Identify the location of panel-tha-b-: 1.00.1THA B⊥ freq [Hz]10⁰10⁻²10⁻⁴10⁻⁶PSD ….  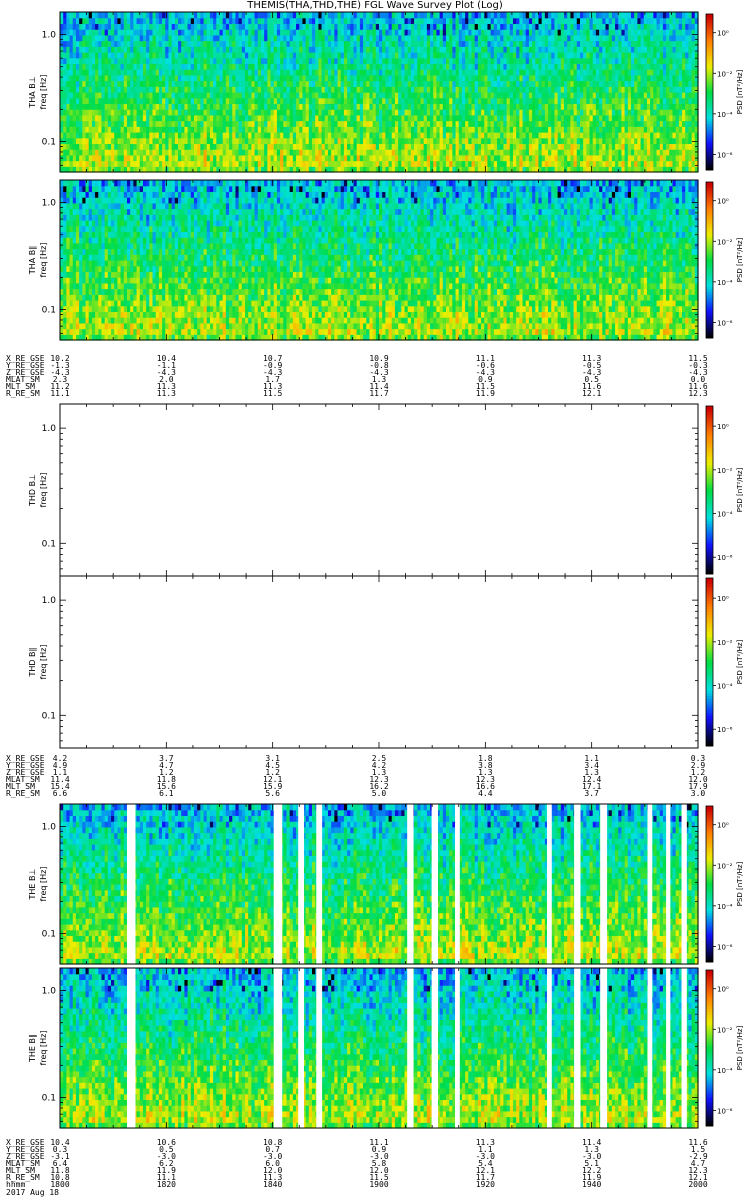
(386, 92).